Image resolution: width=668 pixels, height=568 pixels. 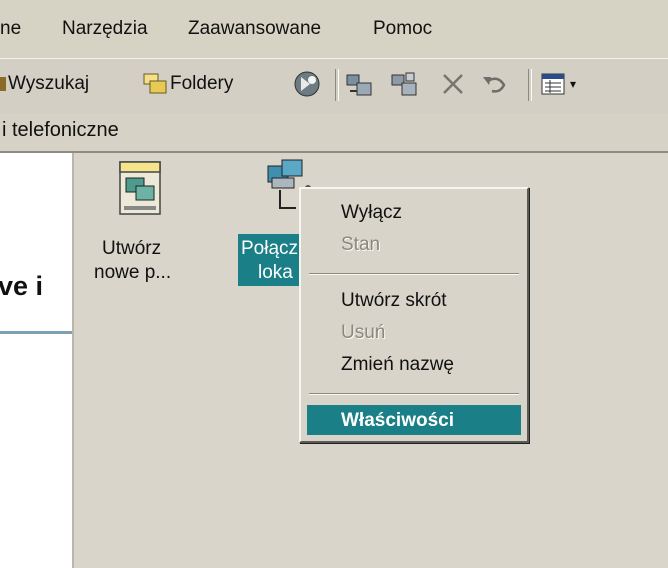 I want to click on search-button: Wyszukaj, so click(x=44, y=84).